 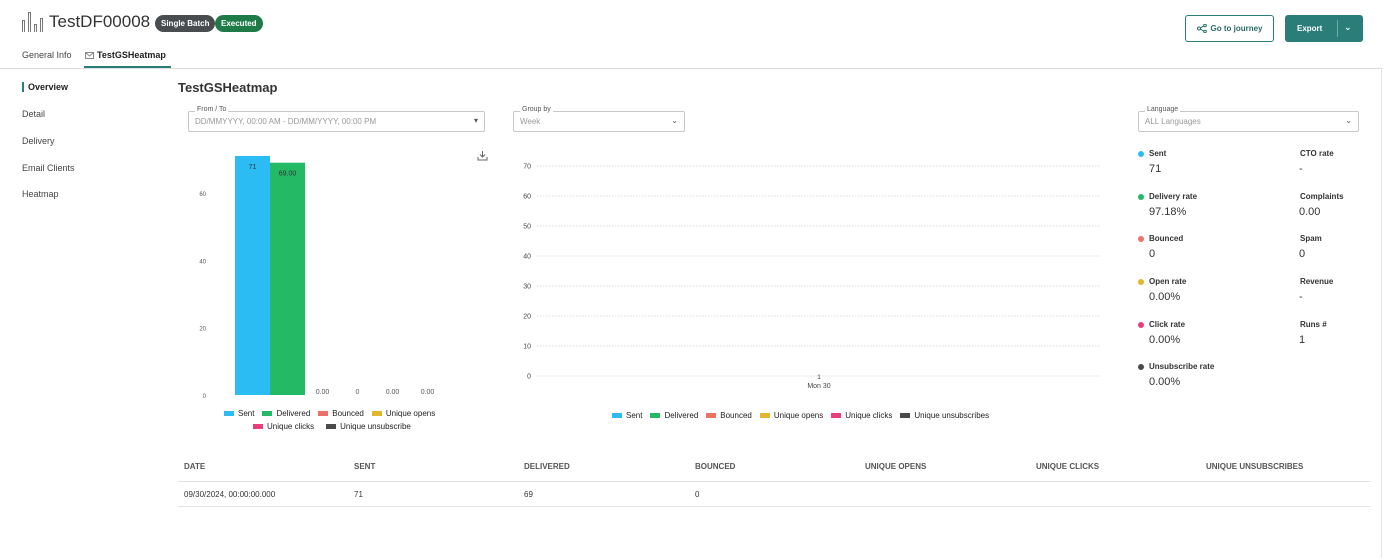 I want to click on language-select: Language ALL Languages ⌄, so click(x=1248, y=119).